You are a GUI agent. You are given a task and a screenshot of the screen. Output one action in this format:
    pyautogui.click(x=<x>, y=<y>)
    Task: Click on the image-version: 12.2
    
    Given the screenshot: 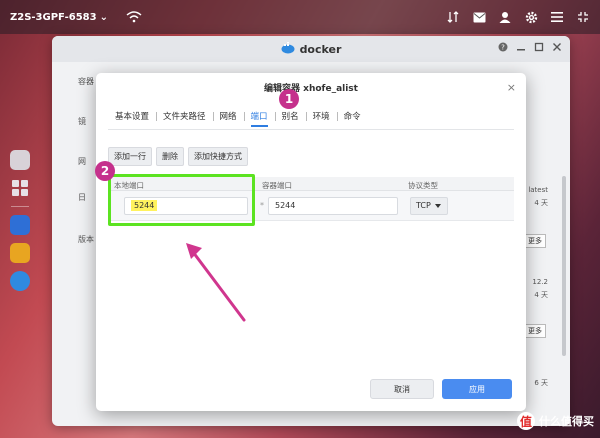 What is the action you would take?
    pyautogui.click(x=540, y=282)
    